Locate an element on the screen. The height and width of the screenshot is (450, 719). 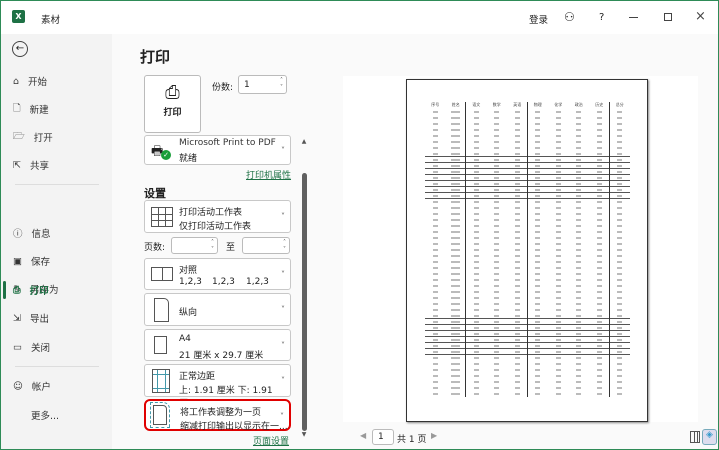
pages-from-input: ˄ ˅ is located at coordinates (194, 245).